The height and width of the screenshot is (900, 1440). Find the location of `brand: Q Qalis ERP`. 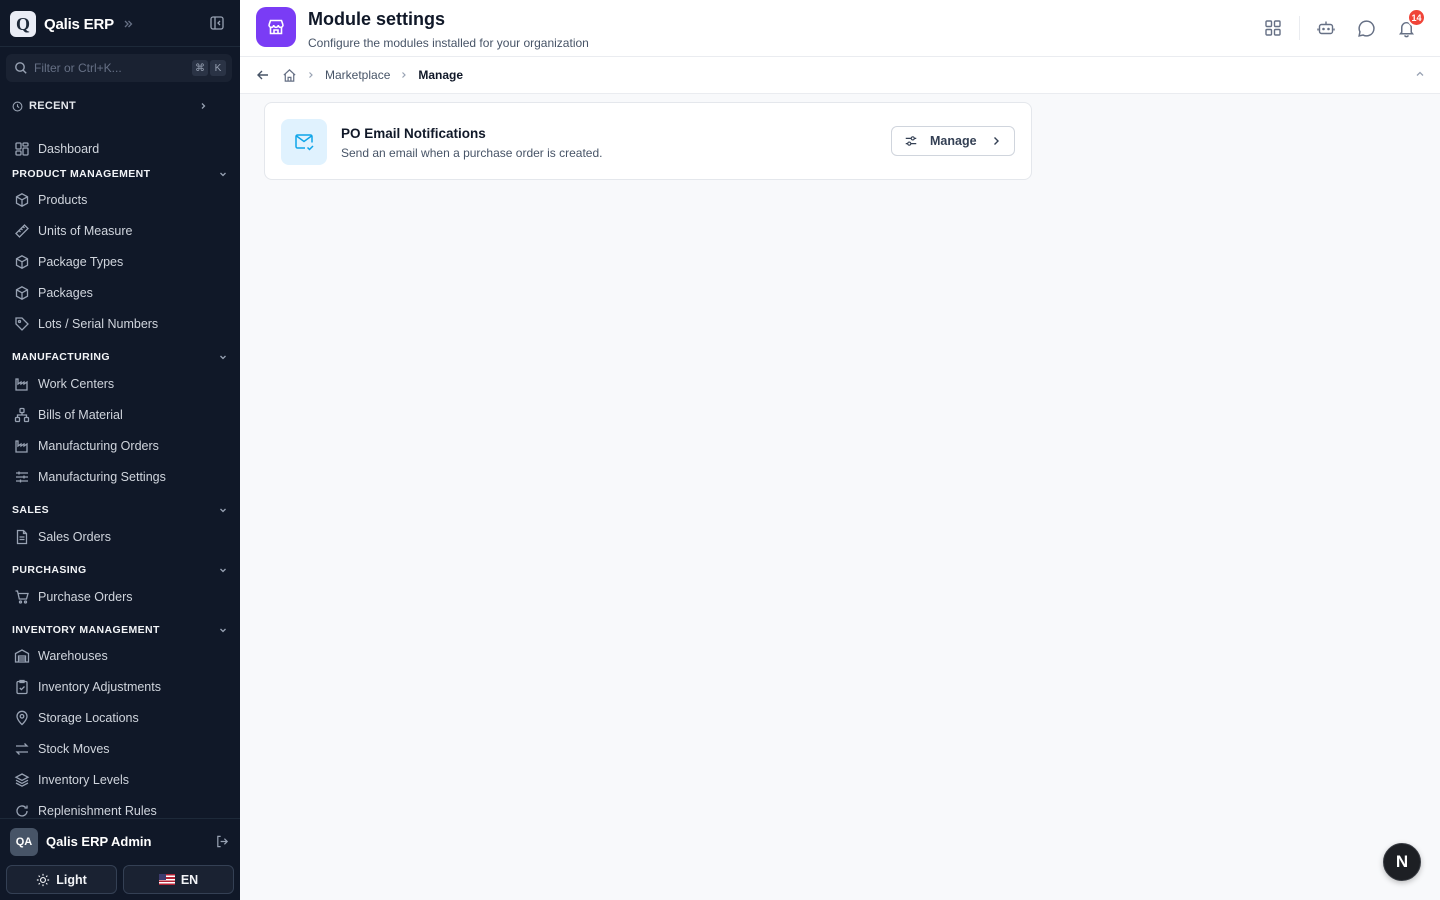

brand: Q Qalis ERP is located at coordinates (72, 24).